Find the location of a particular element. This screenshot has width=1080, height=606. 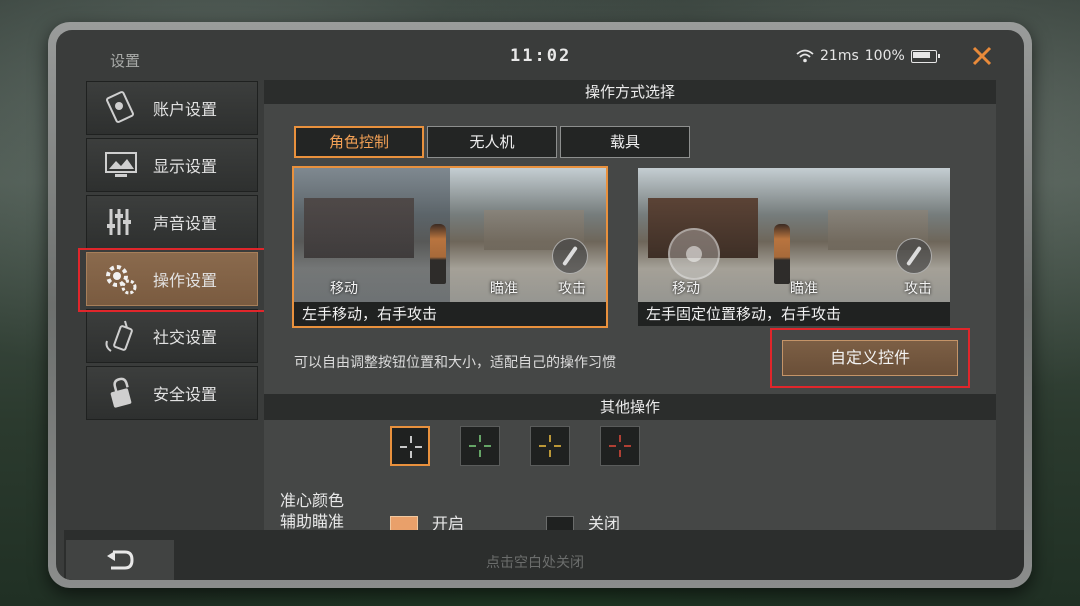

sidebar-item-label: 声音设置 is located at coordinates (185, 223).